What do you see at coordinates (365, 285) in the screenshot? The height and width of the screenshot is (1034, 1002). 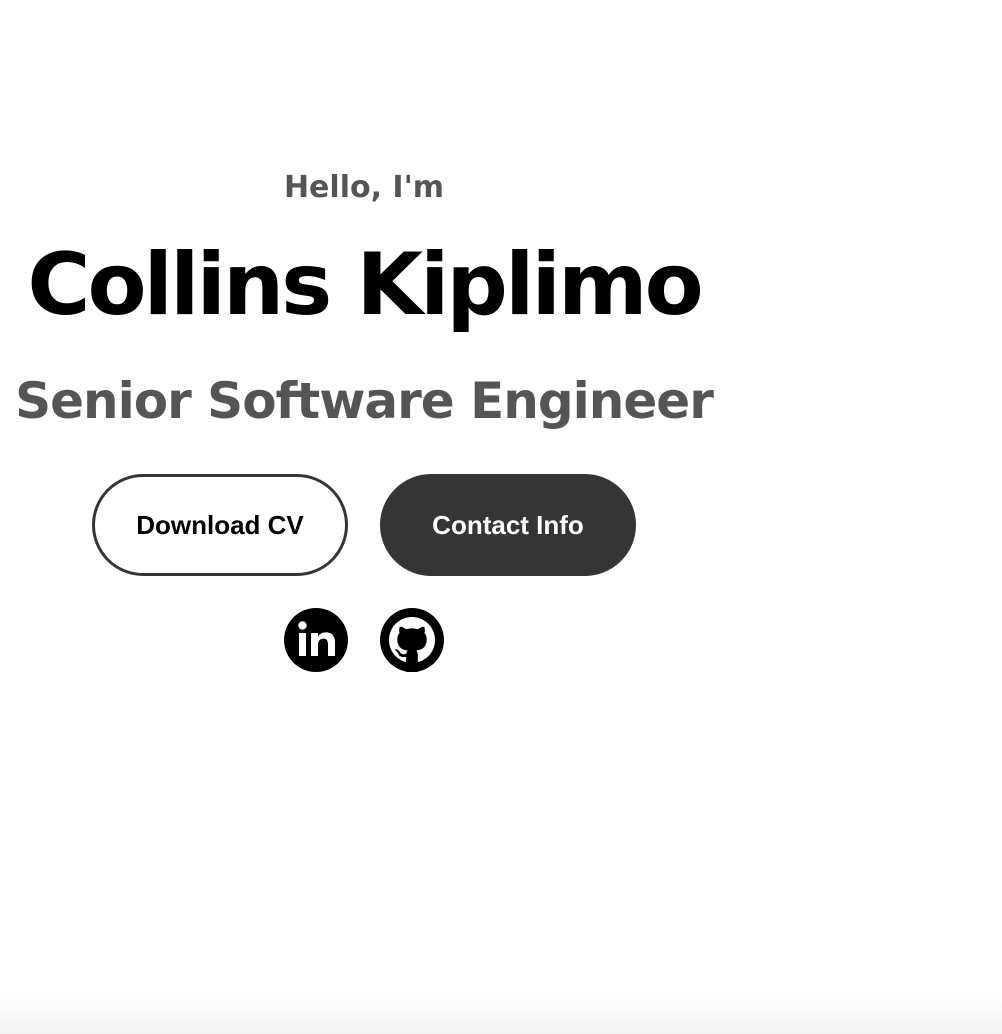 I see `profile-name: Collins Kiplimo` at bounding box center [365, 285].